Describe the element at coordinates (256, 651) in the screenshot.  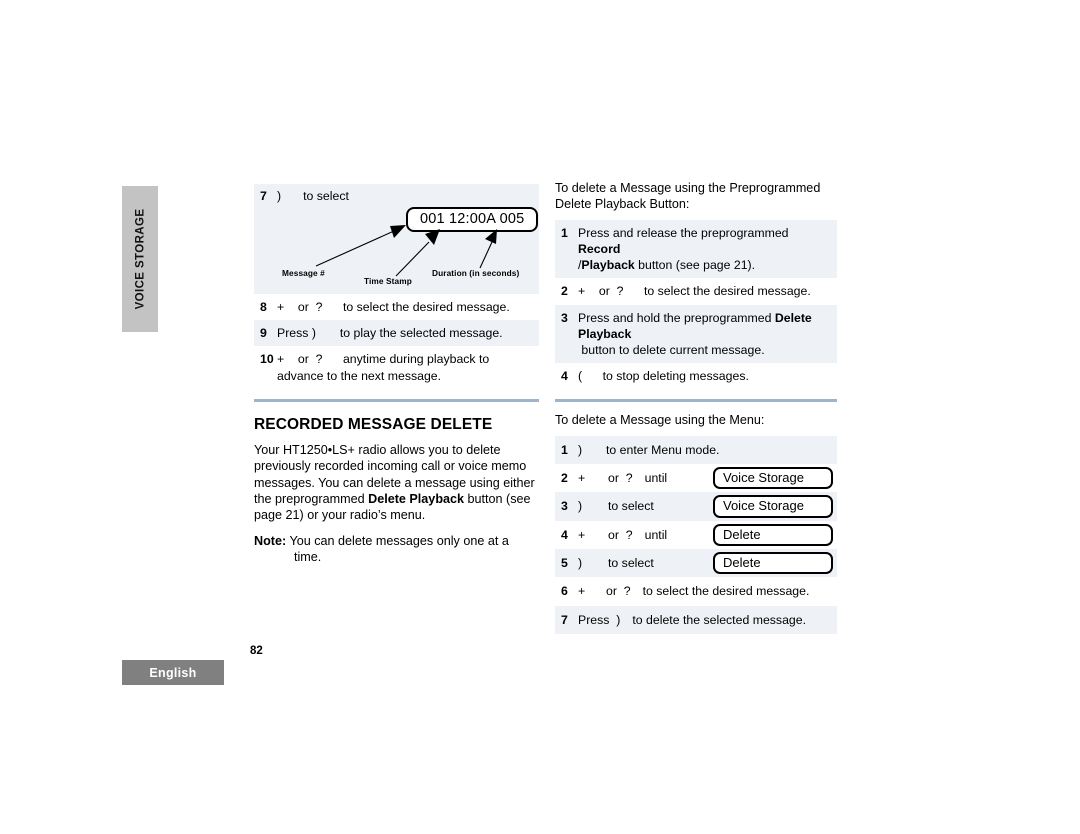
I see `page-number: 82` at that location.